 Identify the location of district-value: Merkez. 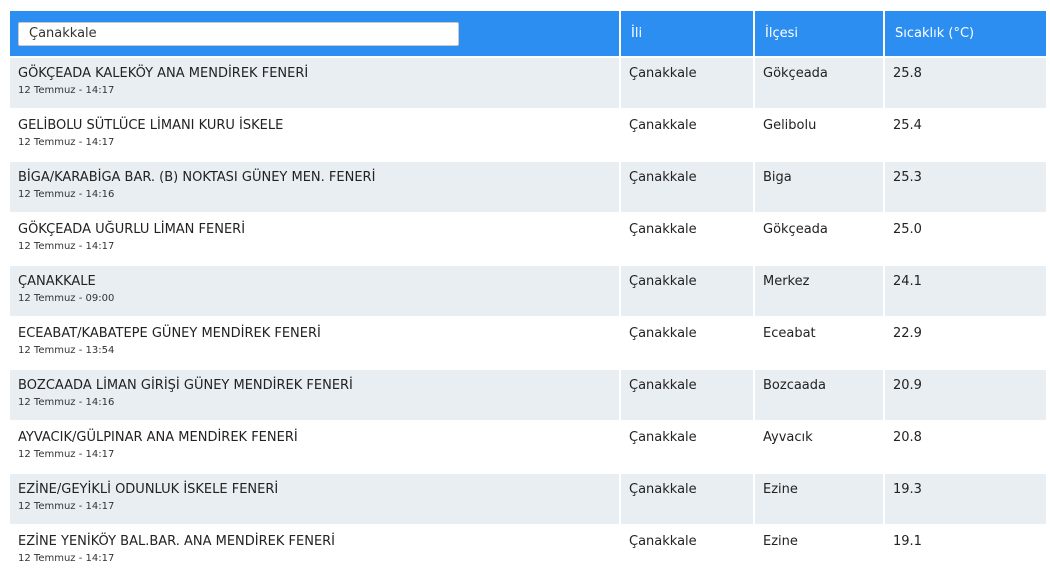
(786, 281).